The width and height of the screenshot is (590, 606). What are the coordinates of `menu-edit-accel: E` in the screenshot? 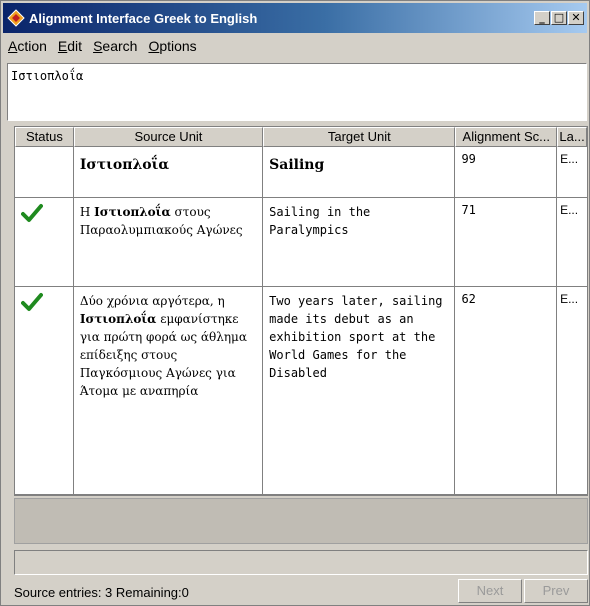 It's located at (62, 46).